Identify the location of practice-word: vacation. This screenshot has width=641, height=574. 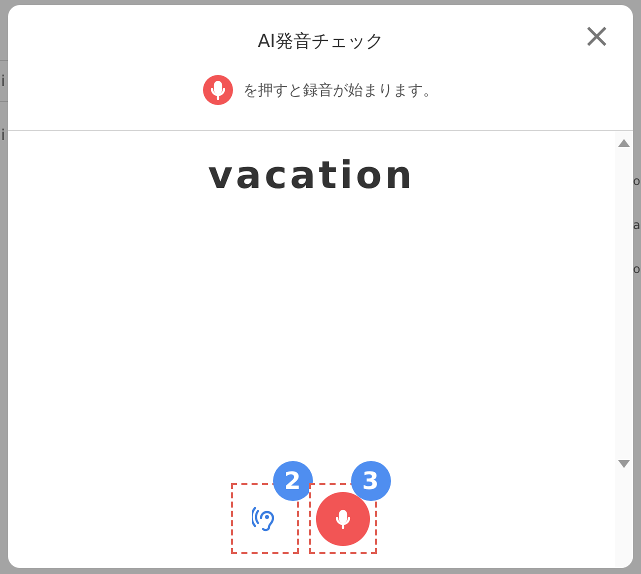
(311, 175).